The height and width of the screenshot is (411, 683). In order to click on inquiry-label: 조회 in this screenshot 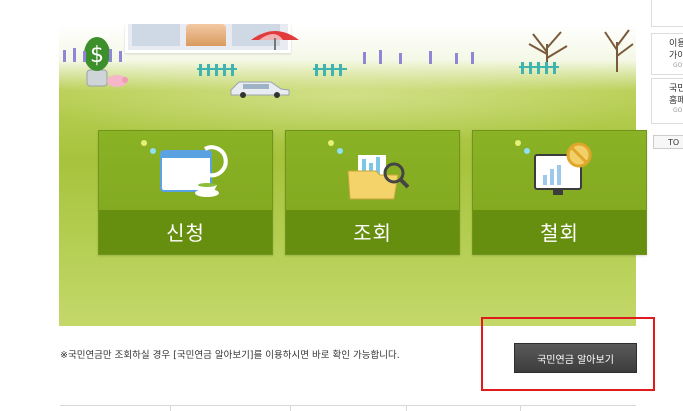, I will do `click(372, 233)`.